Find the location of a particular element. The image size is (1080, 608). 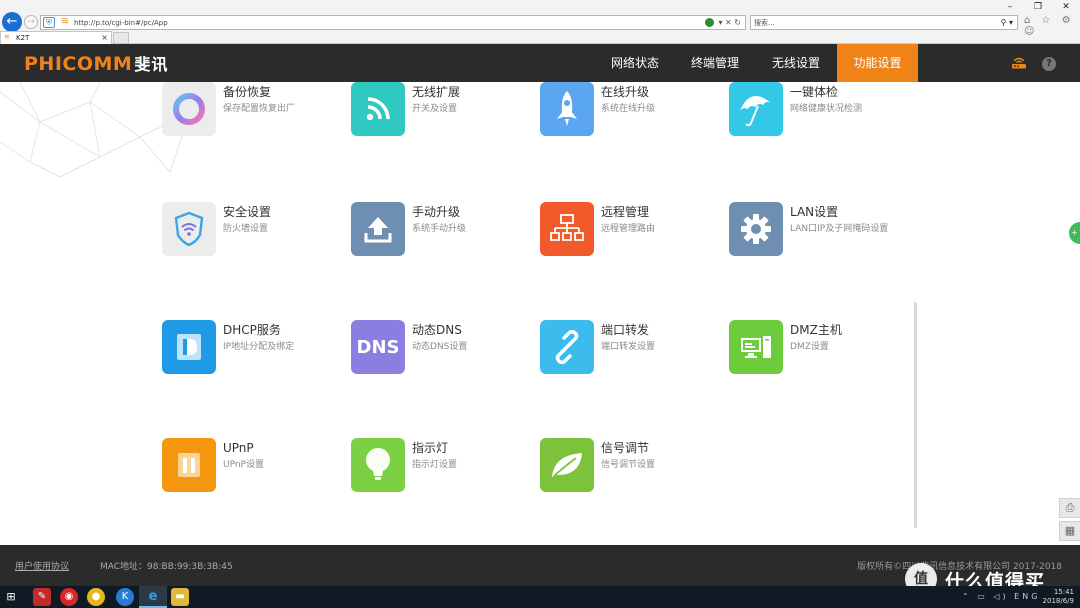

wifi-signal-icon is located at coordinates (378, 109).